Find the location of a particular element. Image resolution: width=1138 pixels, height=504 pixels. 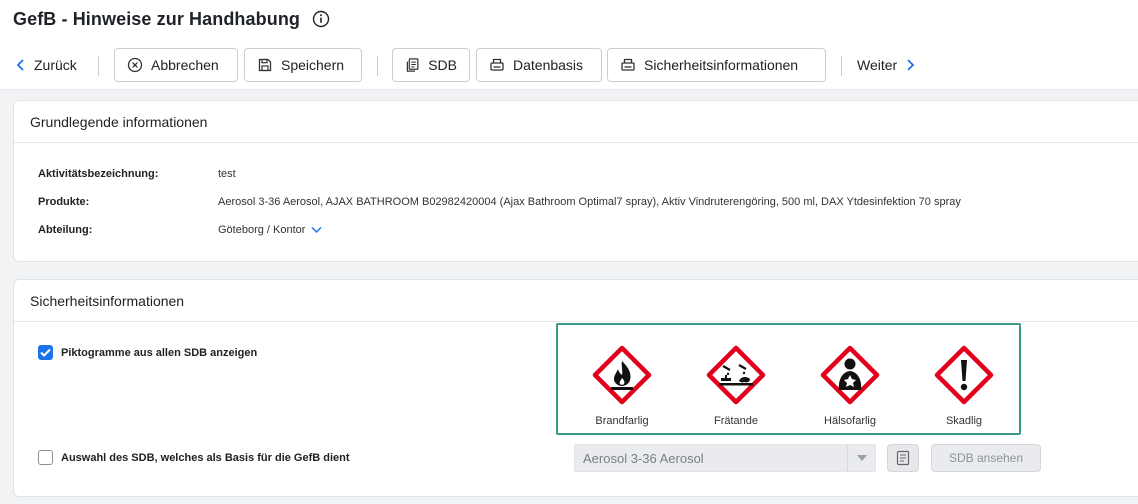

info-row-activity: Aktivitätsbezeichnung: test is located at coordinates (137, 174).